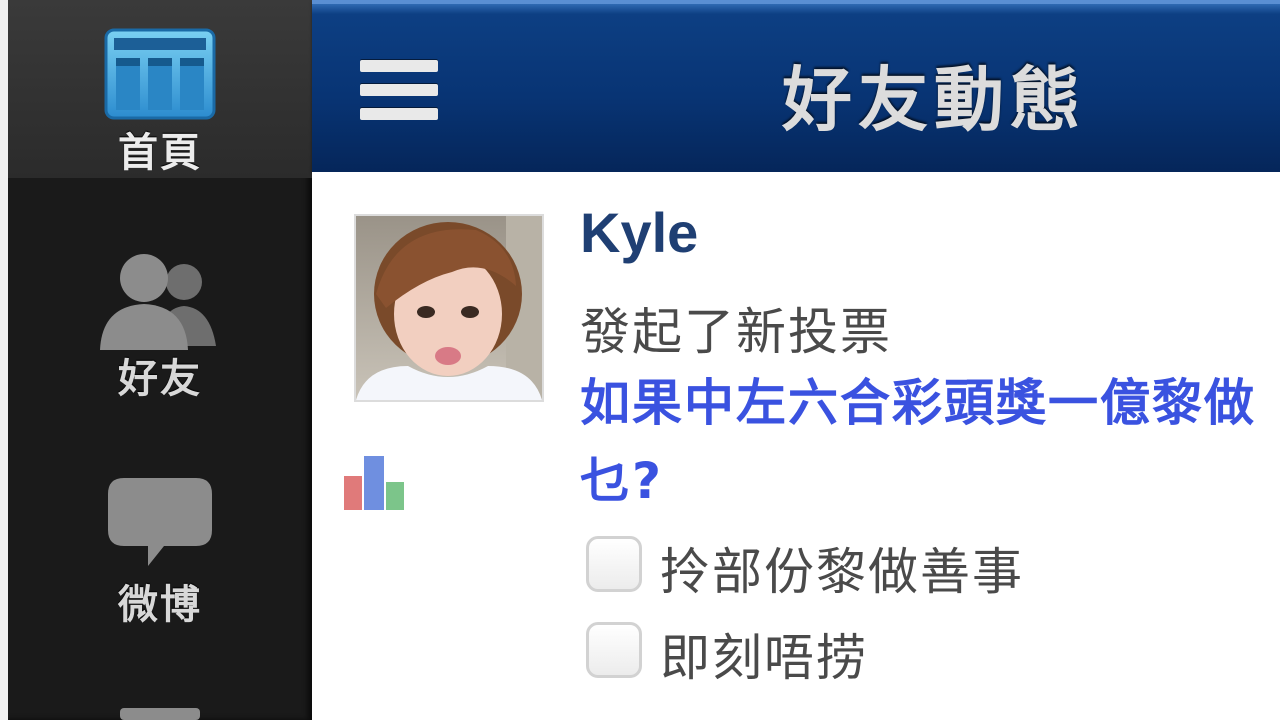 This screenshot has width=1280, height=724. Describe the element at coordinates (375, 484) in the screenshot. I see `poll-chart-icon` at that location.